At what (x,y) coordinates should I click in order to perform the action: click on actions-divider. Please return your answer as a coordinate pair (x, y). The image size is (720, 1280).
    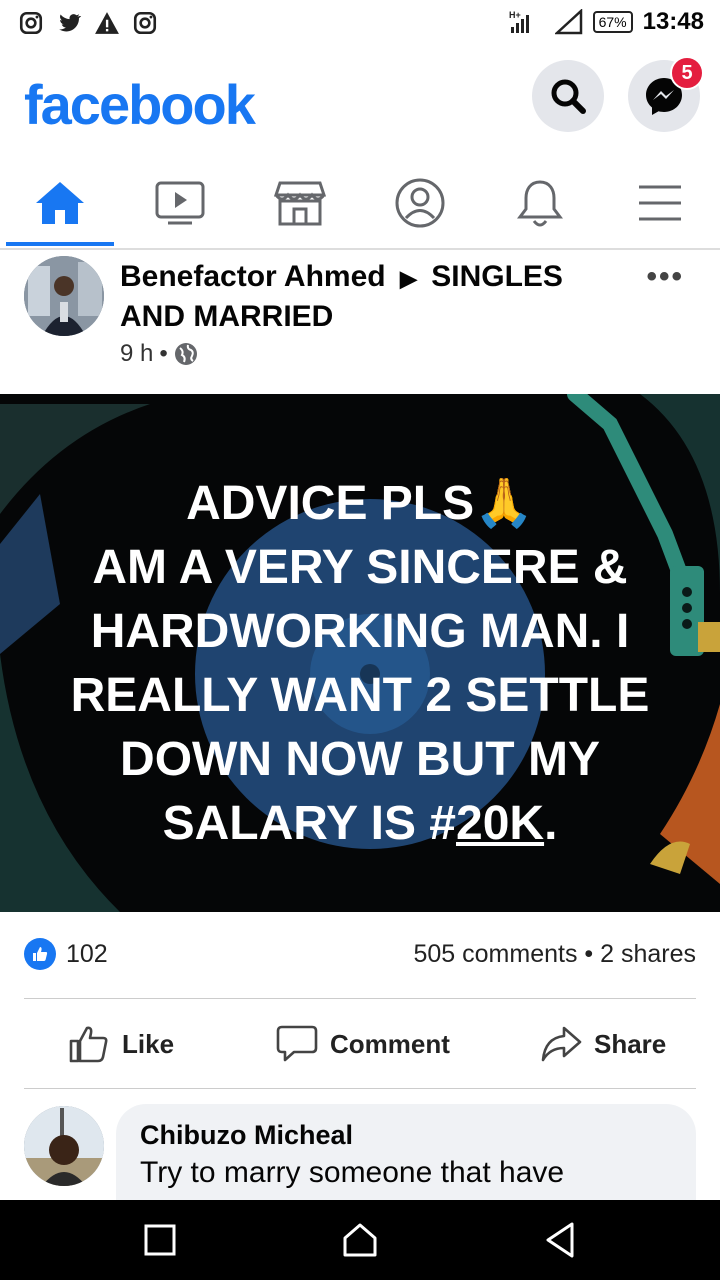
    Looking at the image, I should click on (360, 1088).